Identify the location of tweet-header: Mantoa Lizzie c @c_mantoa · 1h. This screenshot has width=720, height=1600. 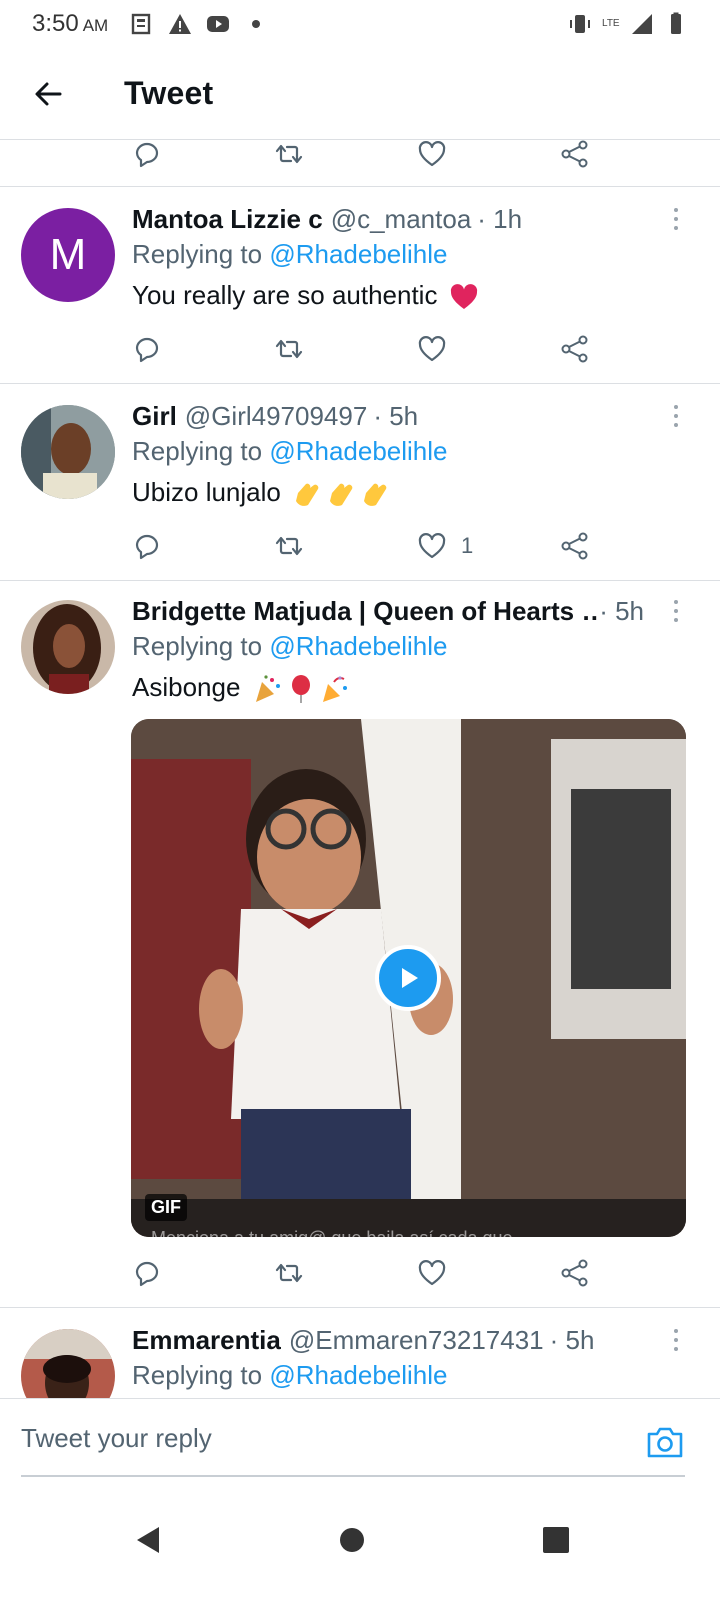
(402, 219).